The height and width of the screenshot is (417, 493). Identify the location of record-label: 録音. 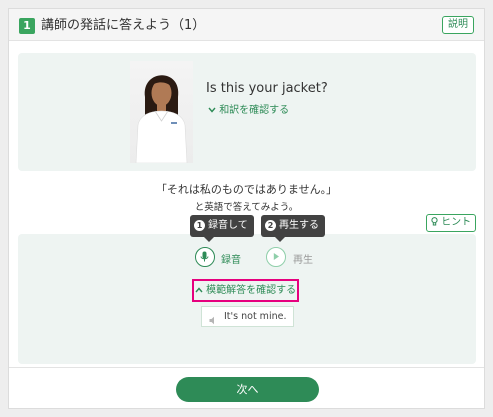
(231, 260).